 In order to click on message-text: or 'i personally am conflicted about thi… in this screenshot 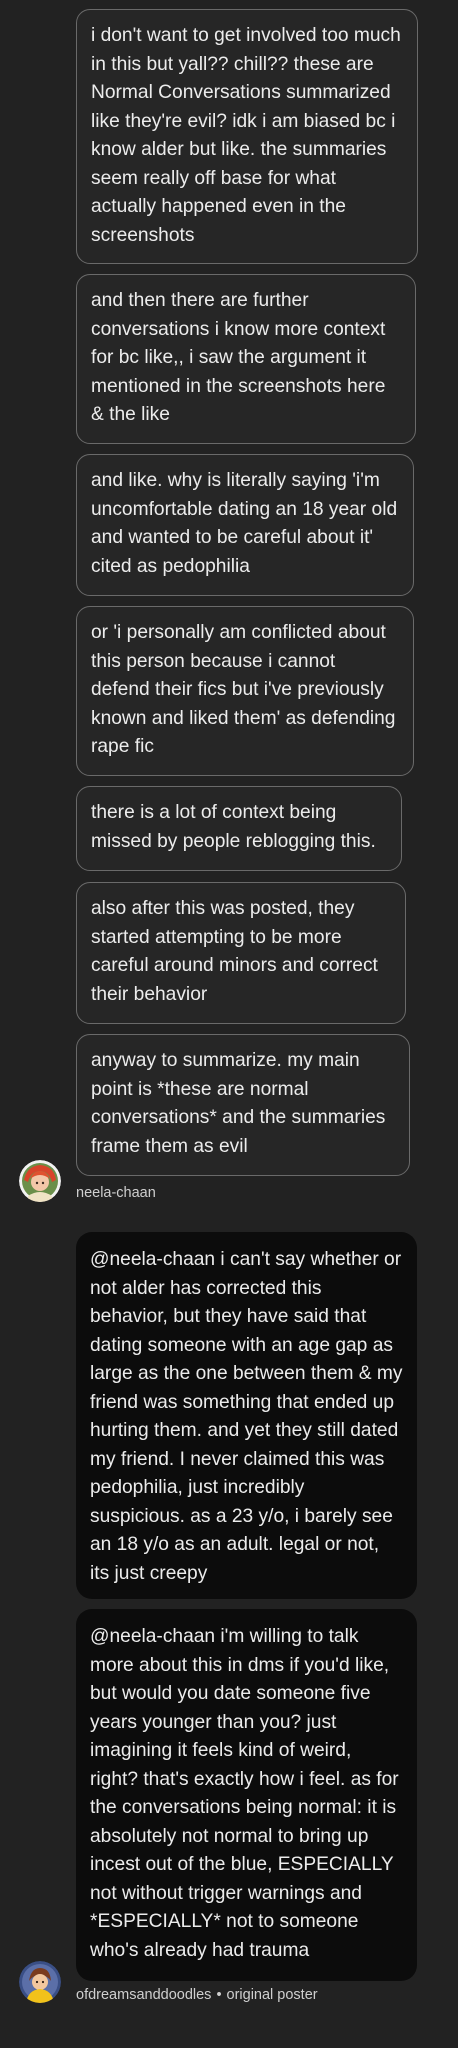, I will do `click(243, 689)`.